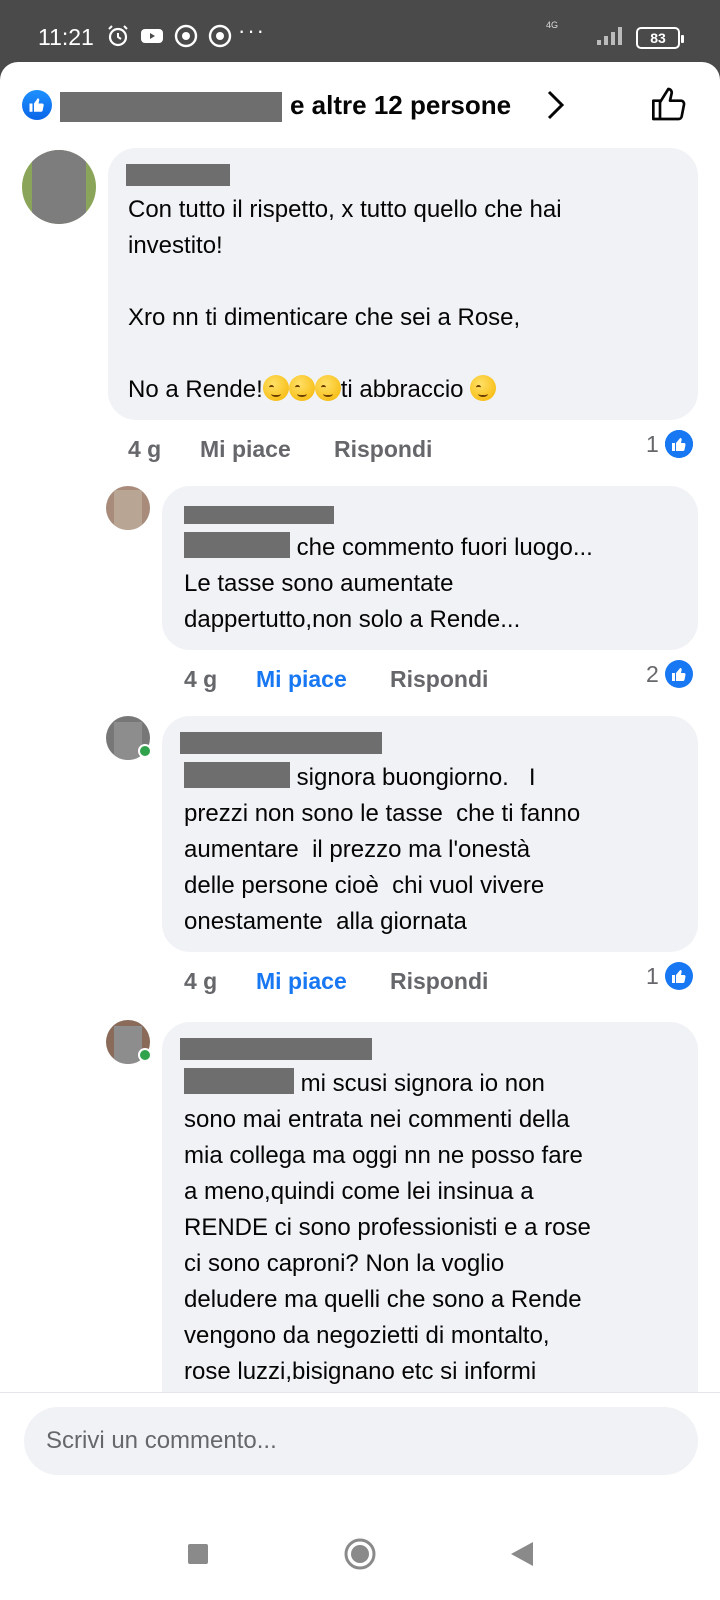 The width and height of the screenshot is (720, 1600). Describe the element at coordinates (522, 1554) in the screenshot. I see `back-icon` at that location.